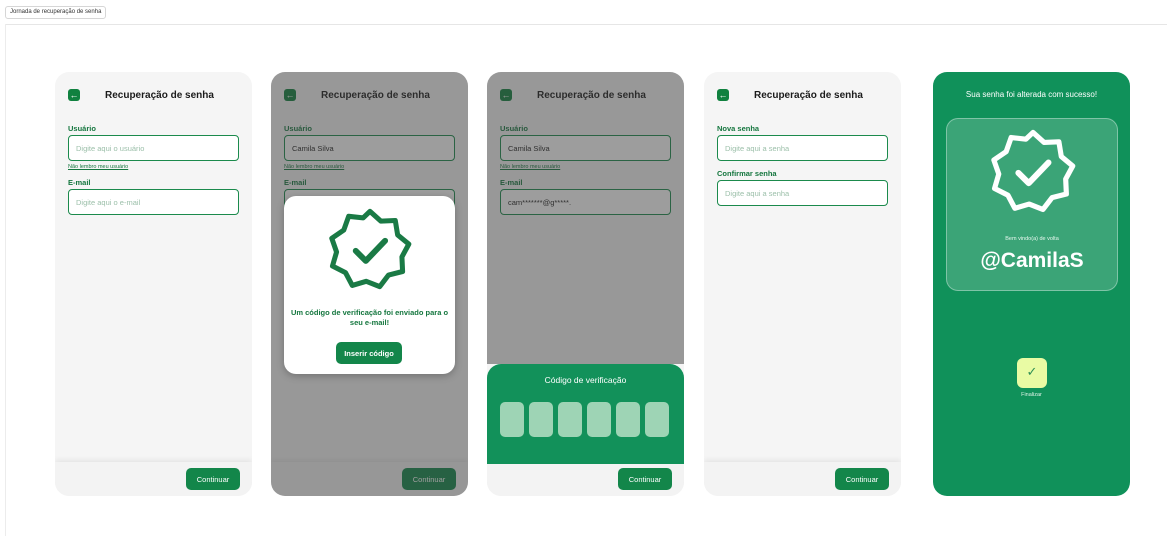 The image size is (1167, 536). I want to click on code-input-group, so click(584, 419).